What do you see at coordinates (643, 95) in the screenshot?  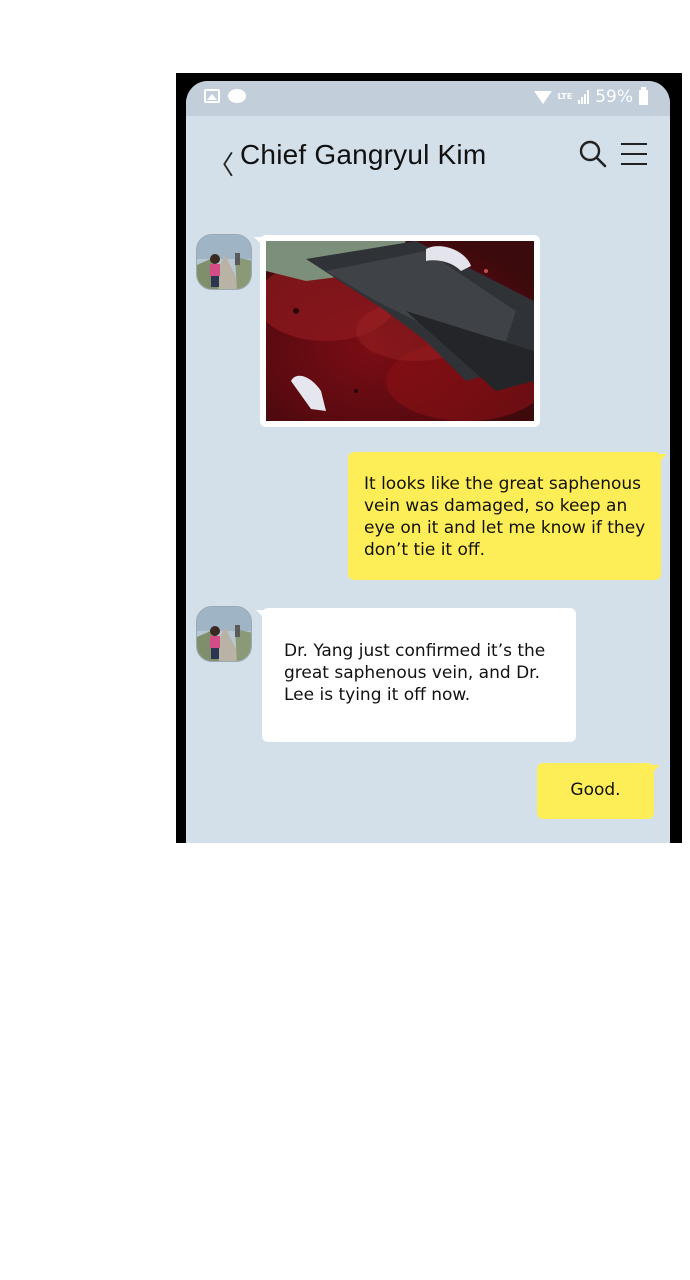 I see `battery-icon` at bounding box center [643, 95].